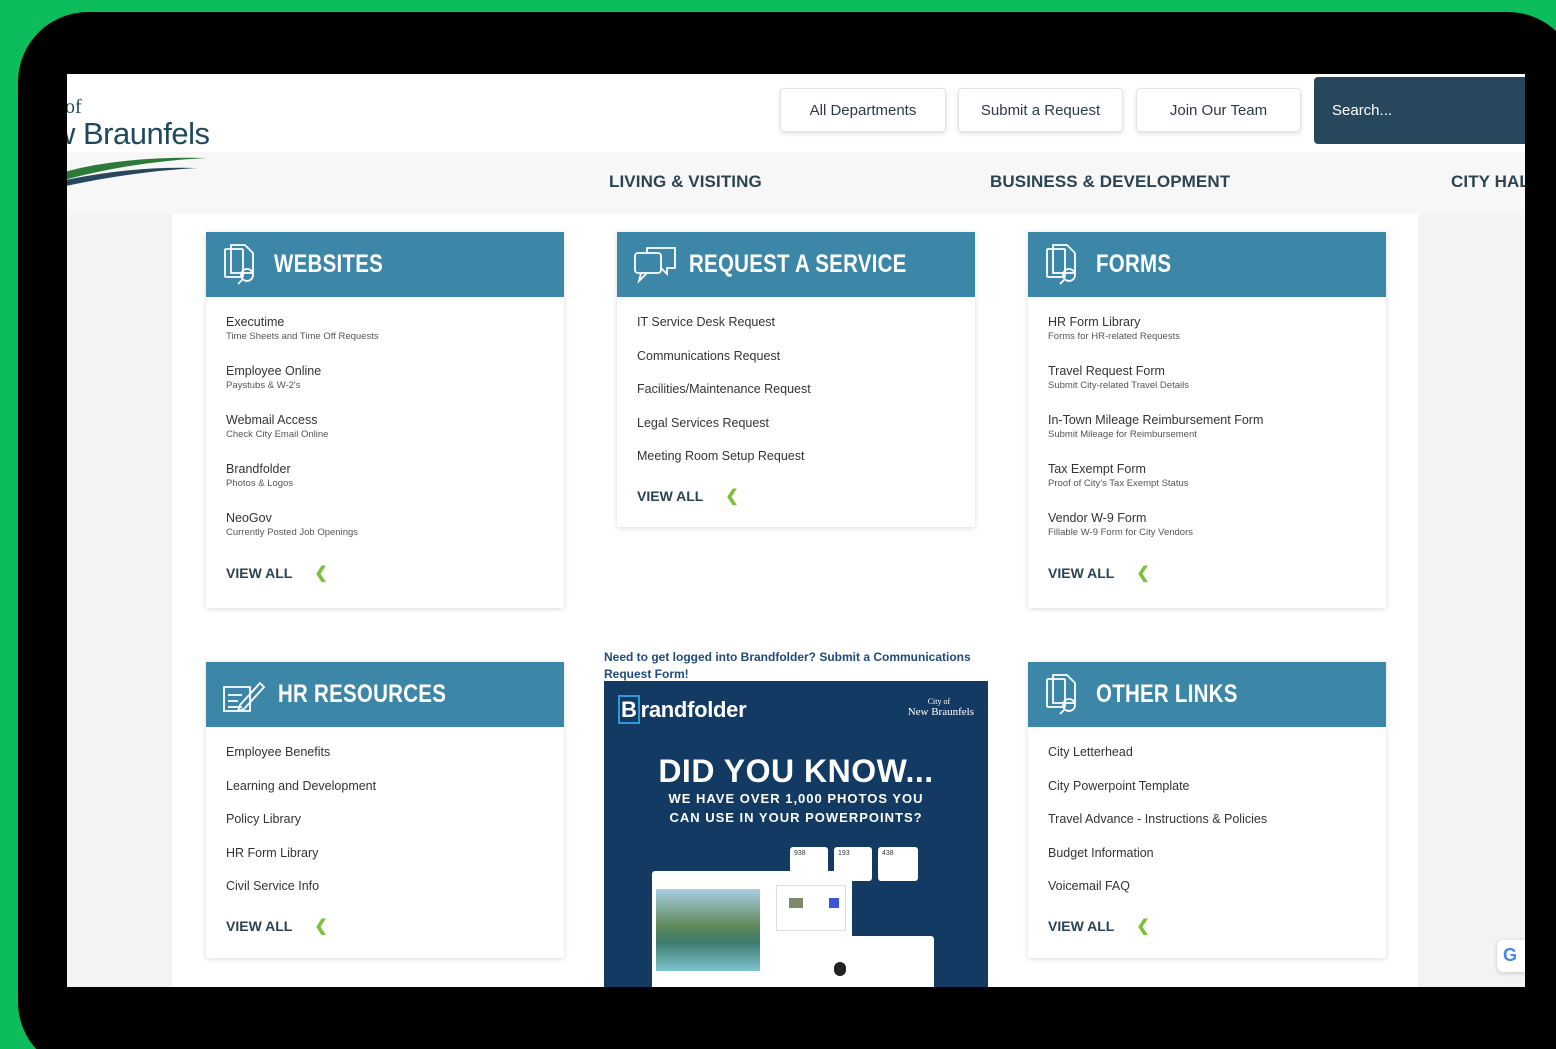 This screenshot has height=1049, width=1556. What do you see at coordinates (249, 518) in the screenshot?
I see `link-title: NeoGov` at bounding box center [249, 518].